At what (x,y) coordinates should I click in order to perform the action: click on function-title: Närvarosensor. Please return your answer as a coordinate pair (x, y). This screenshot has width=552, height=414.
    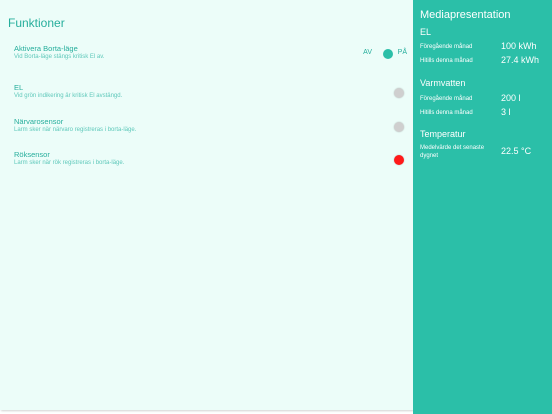
    Looking at the image, I should click on (39, 121).